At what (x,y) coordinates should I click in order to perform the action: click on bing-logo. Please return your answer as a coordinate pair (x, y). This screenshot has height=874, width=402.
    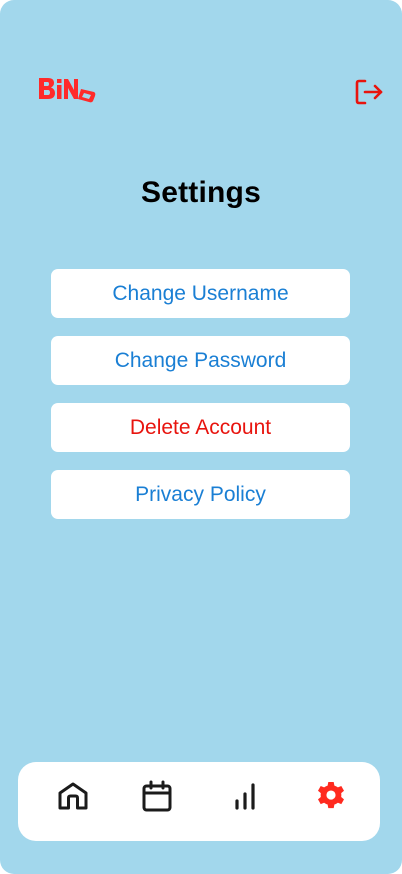
    Looking at the image, I should click on (68, 90).